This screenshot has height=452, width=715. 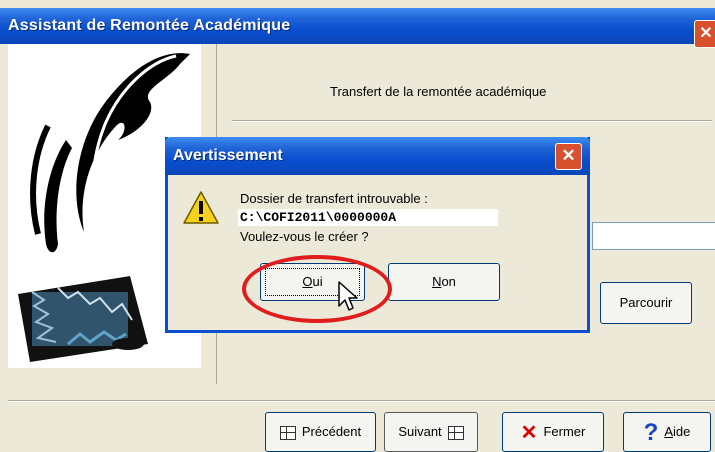 What do you see at coordinates (361, 401) in the screenshot?
I see `footer-divider` at bounding box center [361, 401].